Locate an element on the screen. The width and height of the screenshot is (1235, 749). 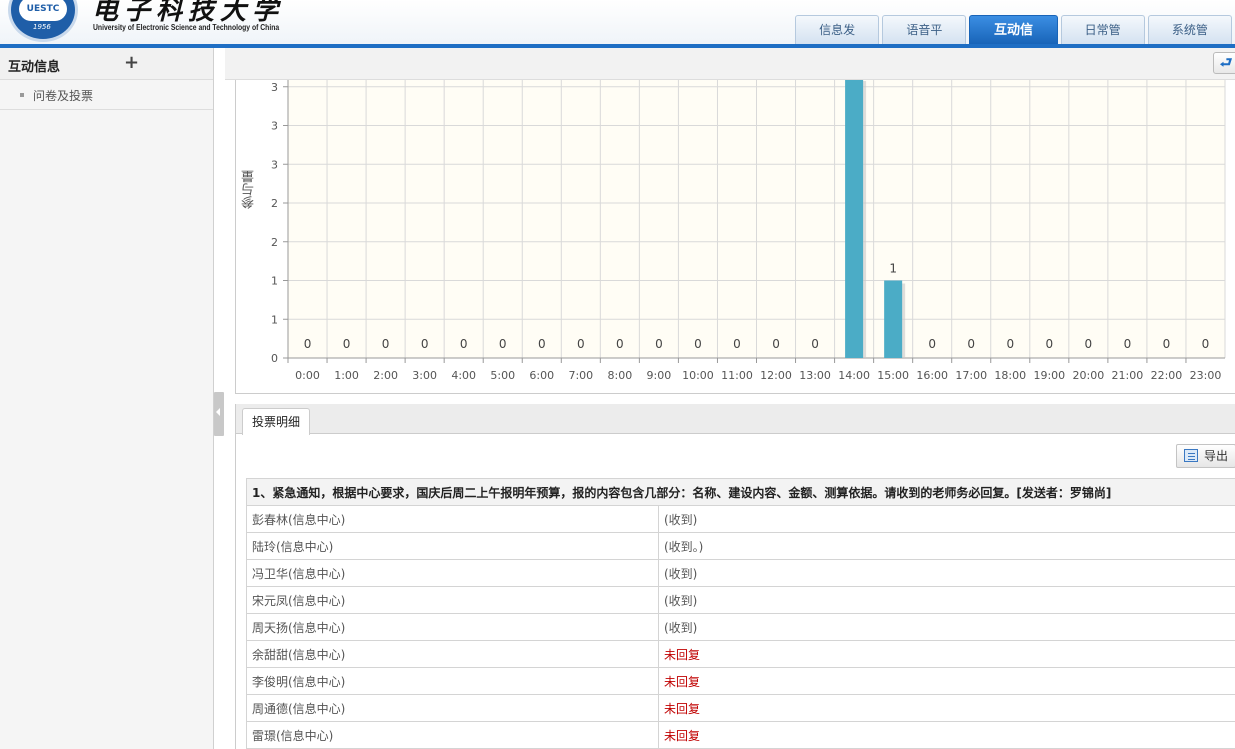
x-tick-label: 9:00 is located at coordinates (659, 375).